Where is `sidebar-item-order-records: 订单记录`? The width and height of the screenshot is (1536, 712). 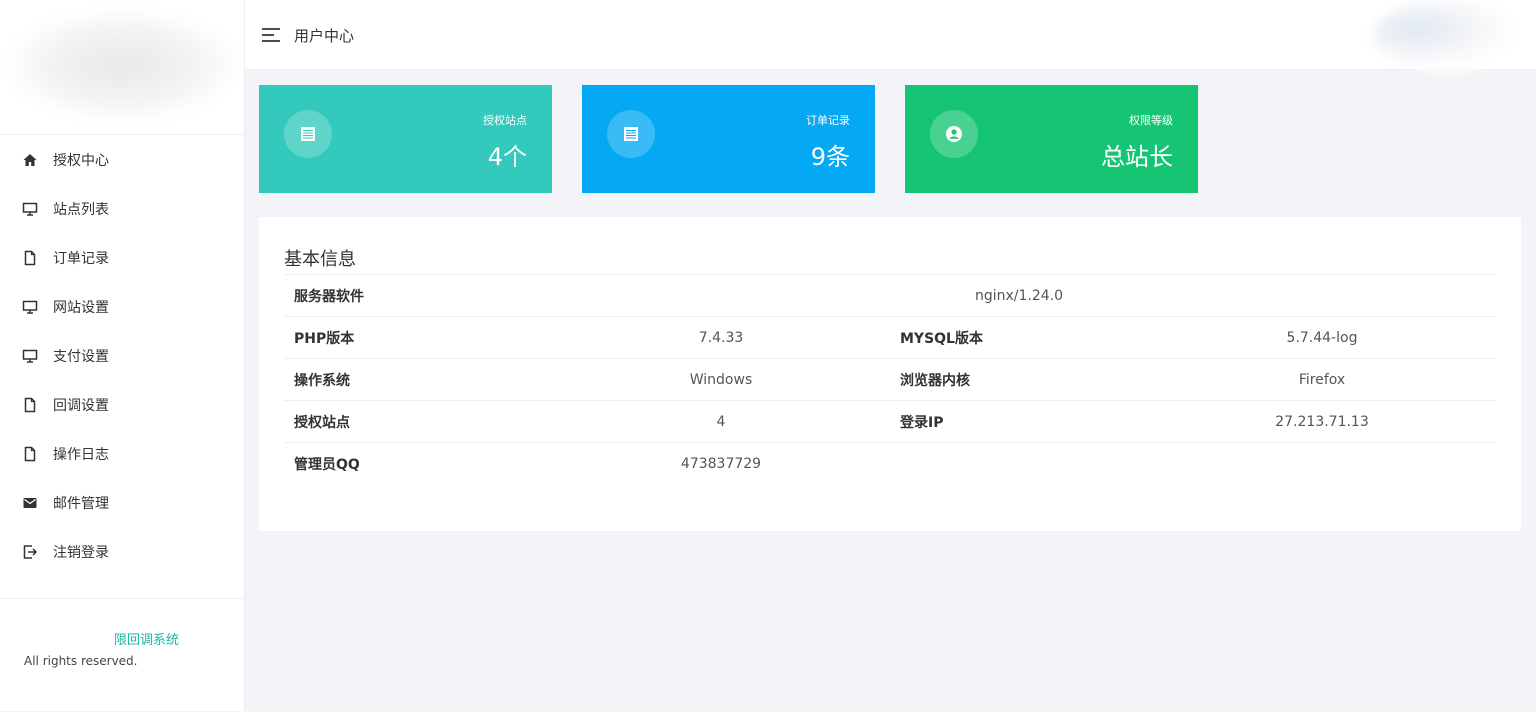
sidebar-item-order-records: 订单记录 is located at coordinates (122, 257).